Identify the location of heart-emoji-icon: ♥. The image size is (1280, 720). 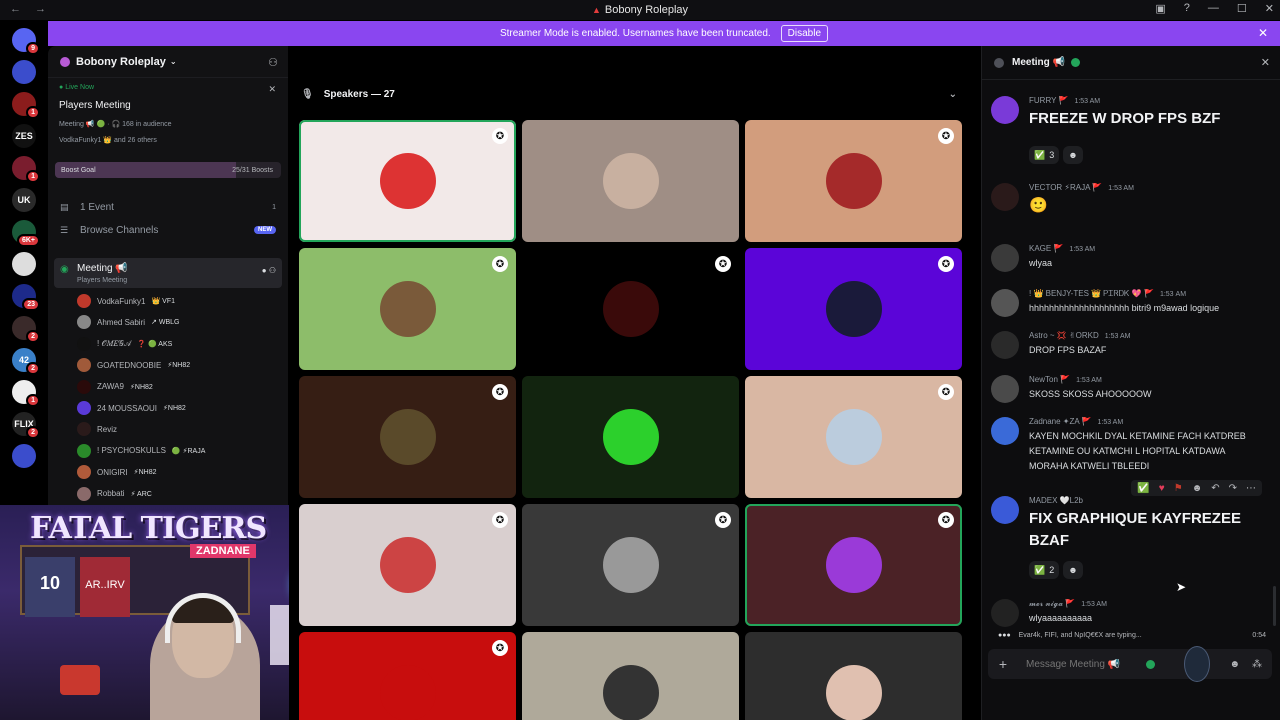
(1162, 488).